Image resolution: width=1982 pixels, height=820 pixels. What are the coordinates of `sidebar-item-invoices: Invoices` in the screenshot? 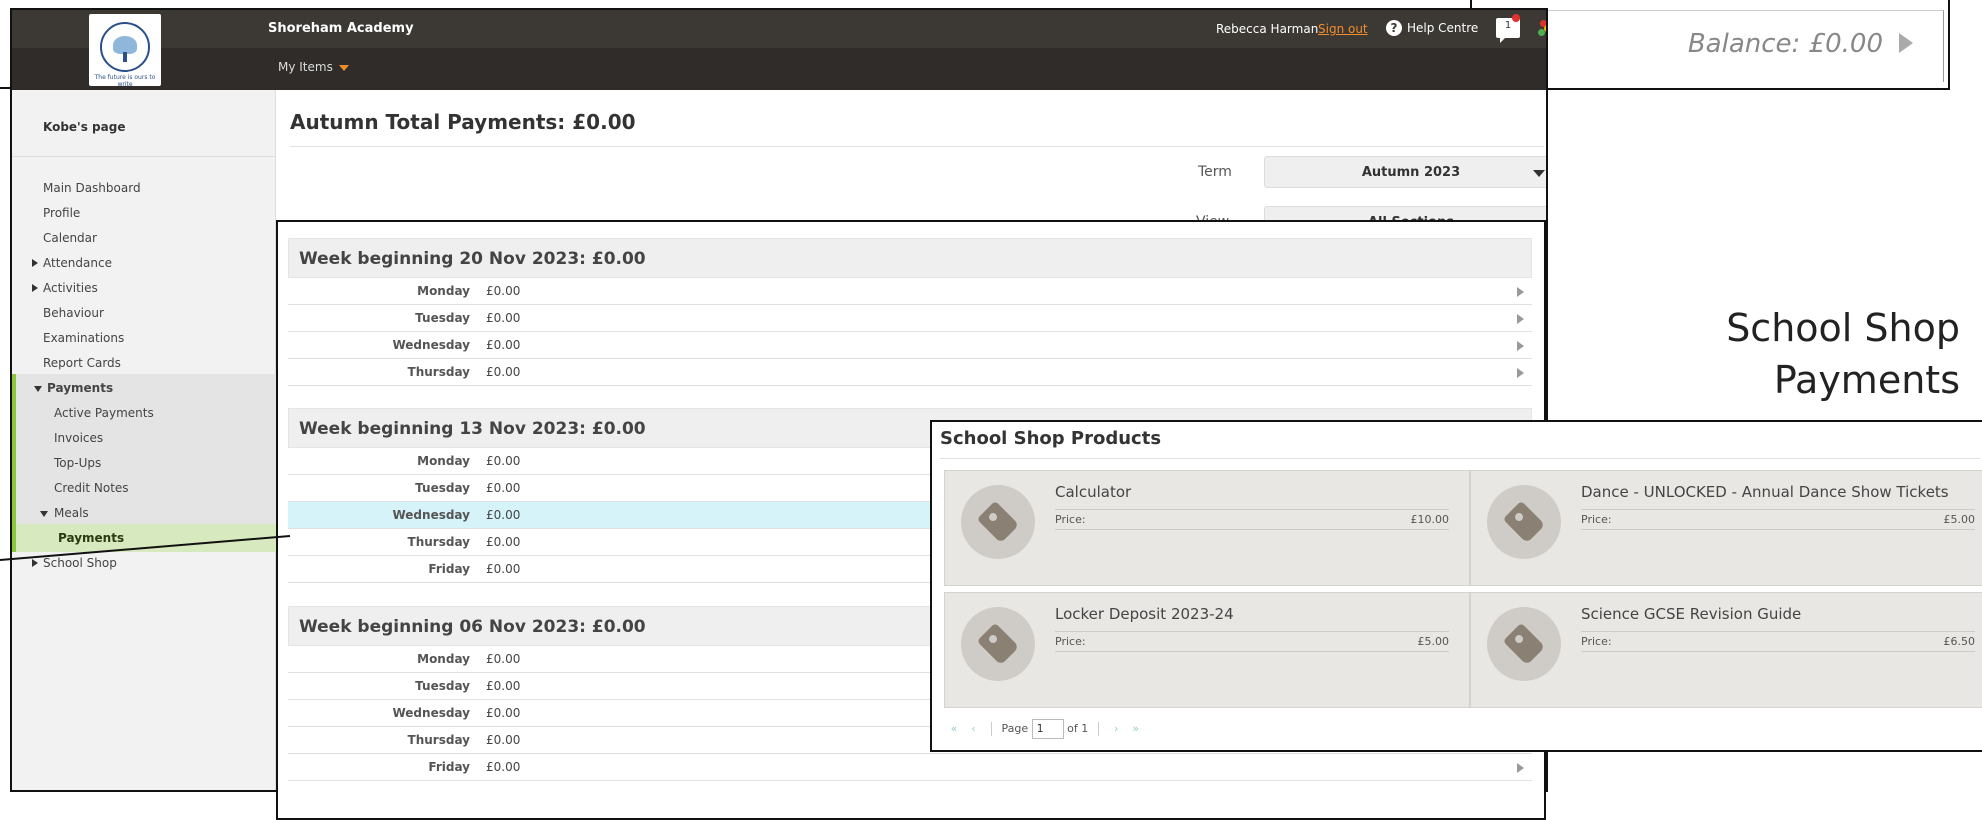 It's located at (144, 438).